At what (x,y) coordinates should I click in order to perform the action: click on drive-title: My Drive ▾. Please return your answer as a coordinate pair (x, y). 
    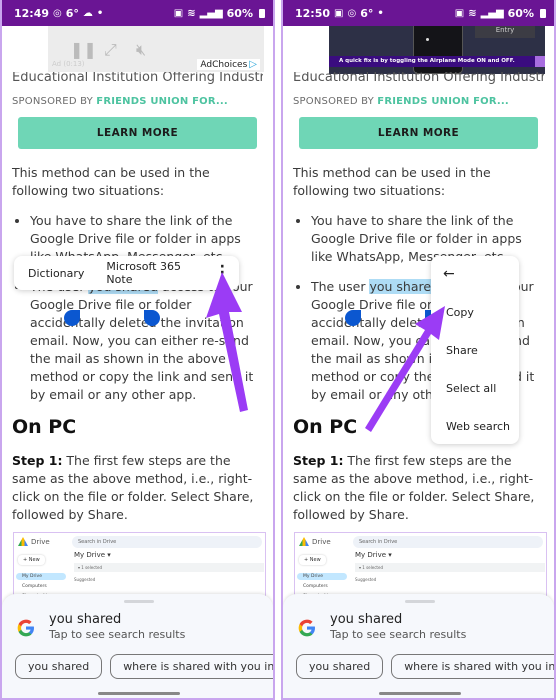
    Looking at the image, I should click on (373, 555).